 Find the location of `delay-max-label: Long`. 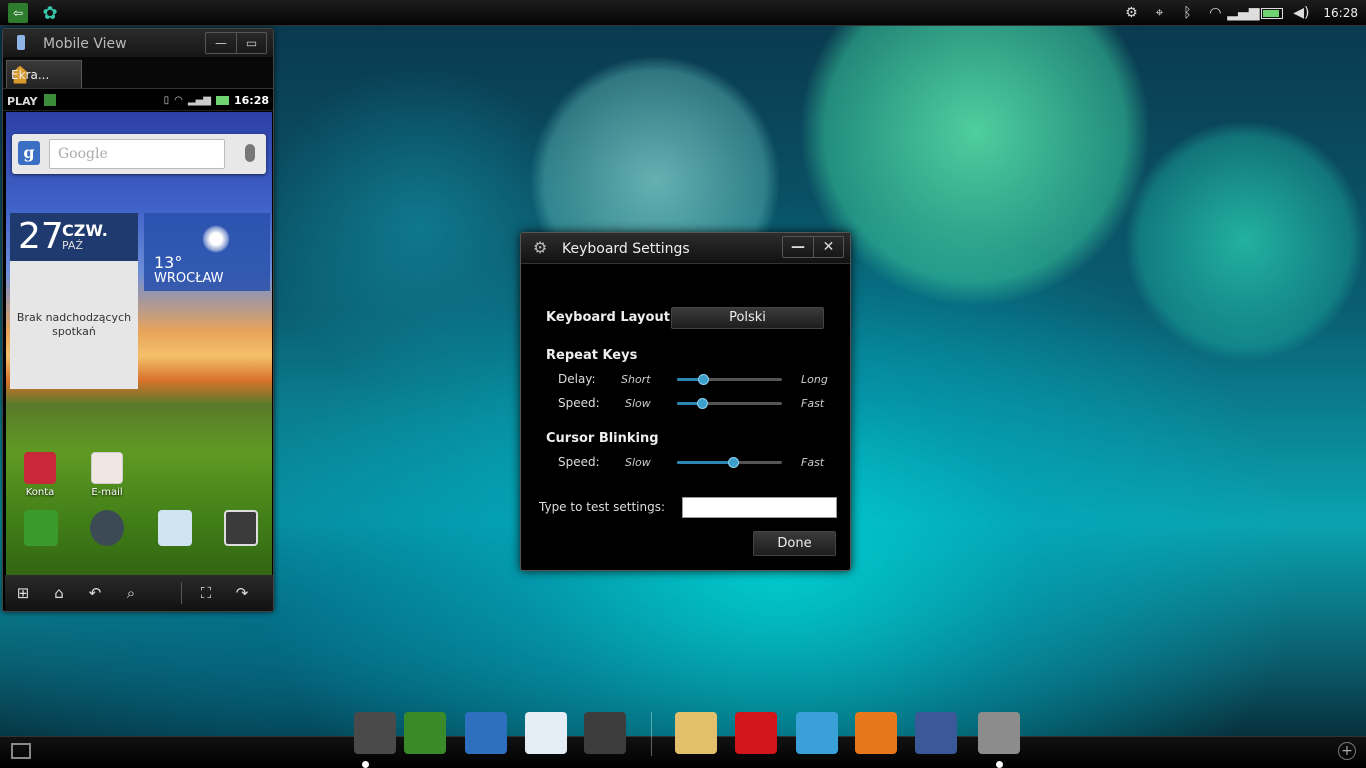

delay-max-label: Long is located at coordinates (814, 379).